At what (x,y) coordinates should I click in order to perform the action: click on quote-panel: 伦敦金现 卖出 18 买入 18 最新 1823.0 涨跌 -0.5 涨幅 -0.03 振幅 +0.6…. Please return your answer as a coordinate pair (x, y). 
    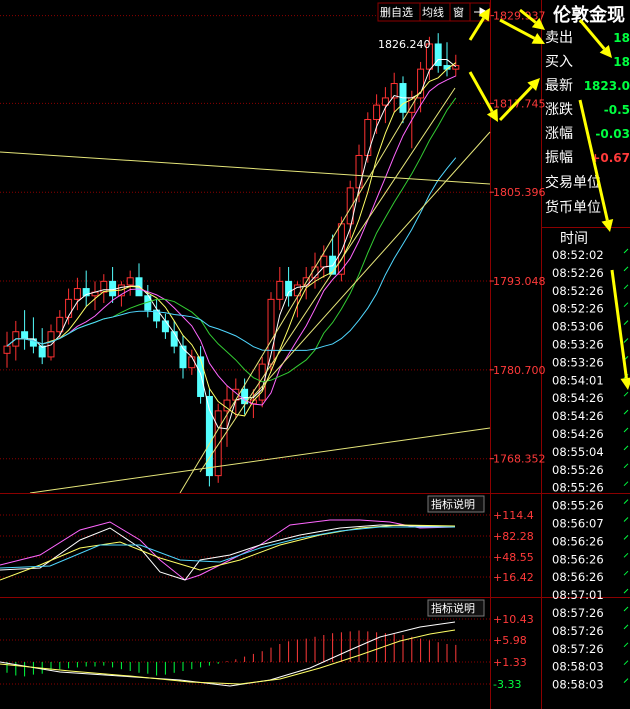
    Looking at the image, I should click on (585, 348).